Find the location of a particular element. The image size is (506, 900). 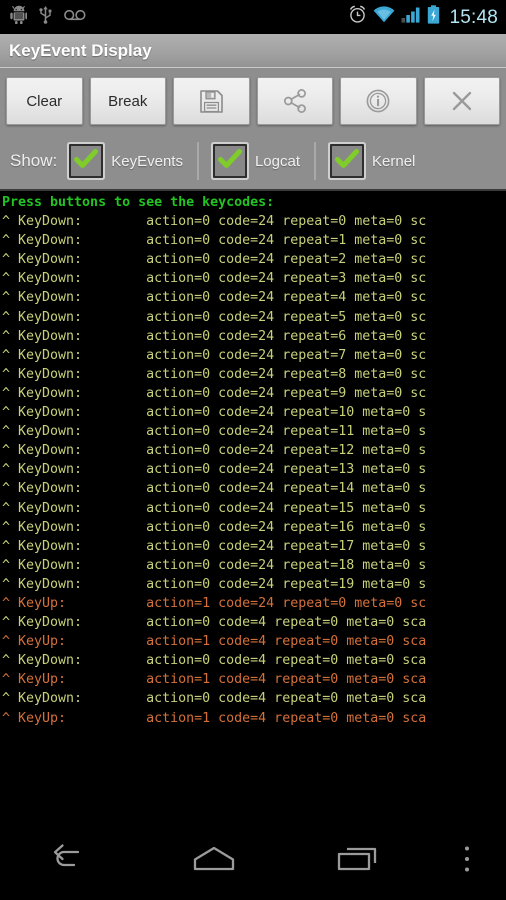

info-circle-icon is located at coordinates (378, 101).